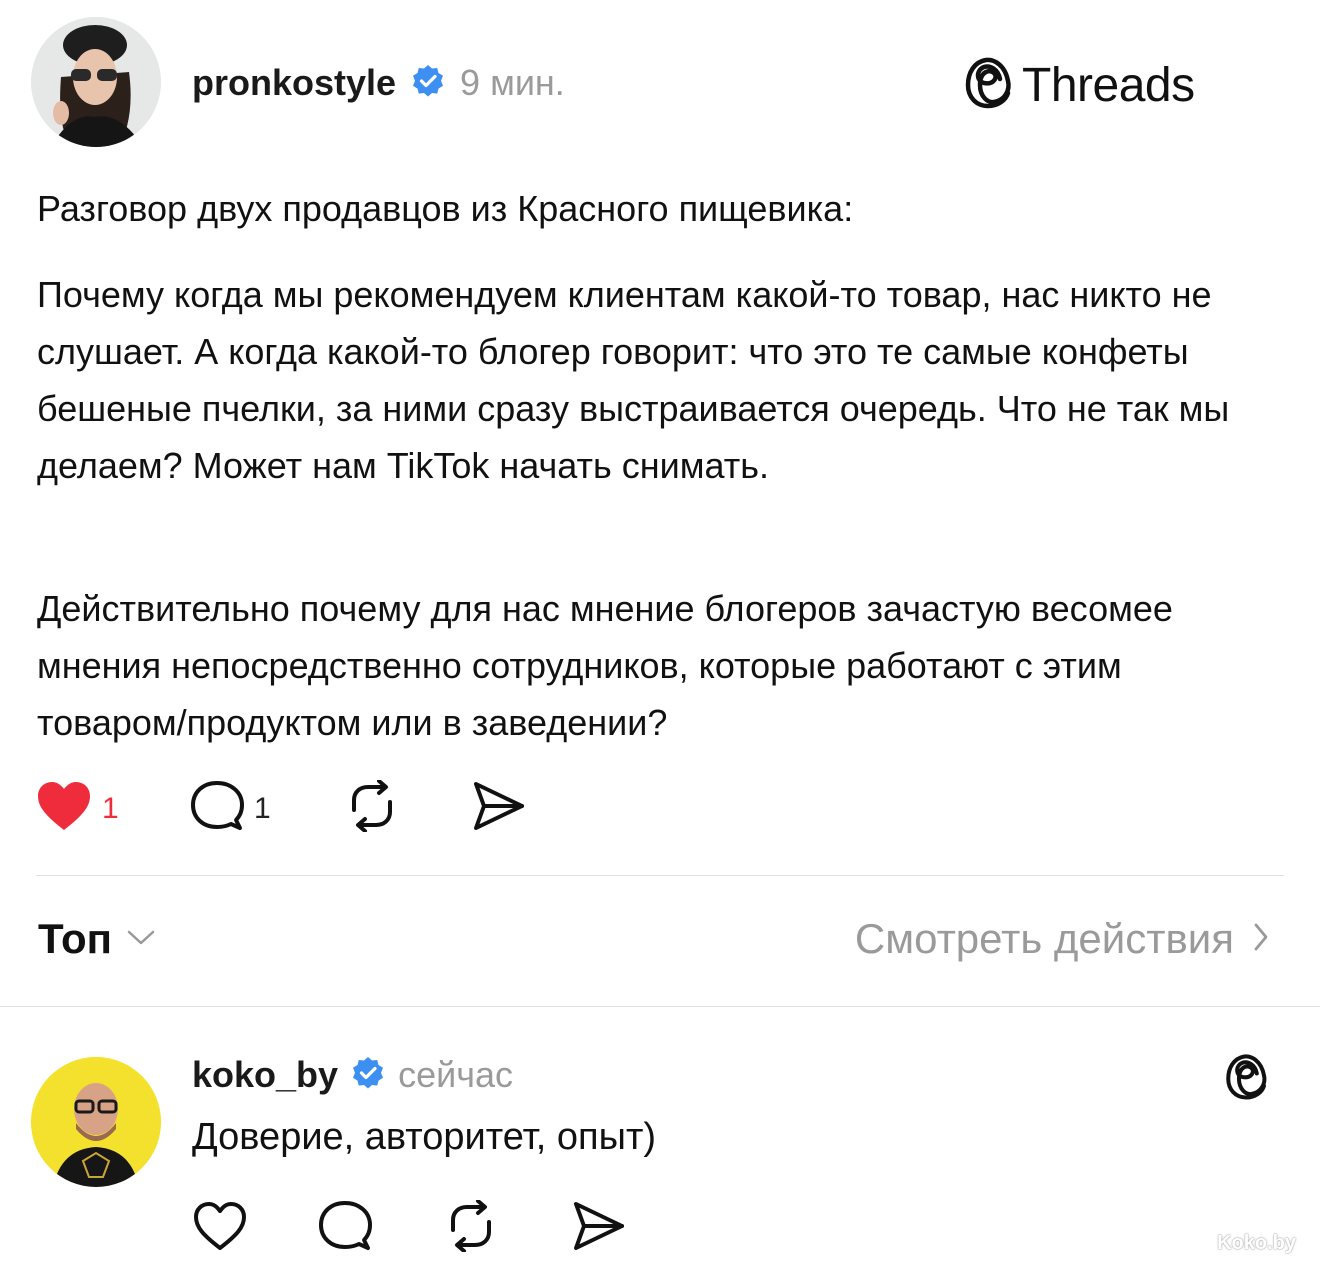 The width and height of the screenshot is (1320, 1281). Describe the element at coordinates (660, 875) in the screenshot. I see `actions-divider` at that location.